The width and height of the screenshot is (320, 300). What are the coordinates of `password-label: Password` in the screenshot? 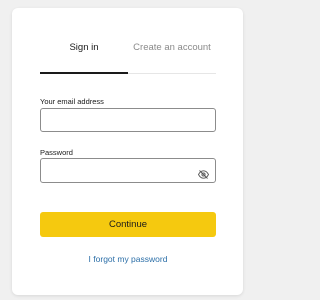 It's located at (56, 152).